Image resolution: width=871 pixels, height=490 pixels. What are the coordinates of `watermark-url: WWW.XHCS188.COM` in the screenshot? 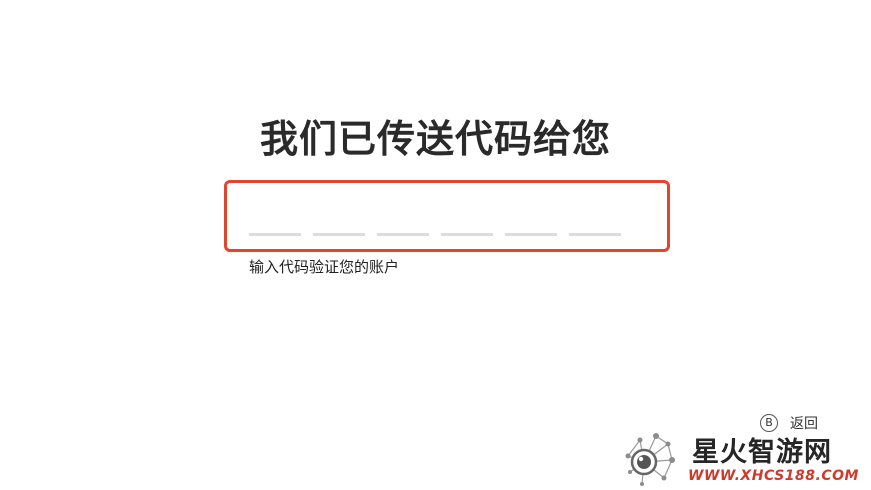 It's located at (773, 476).